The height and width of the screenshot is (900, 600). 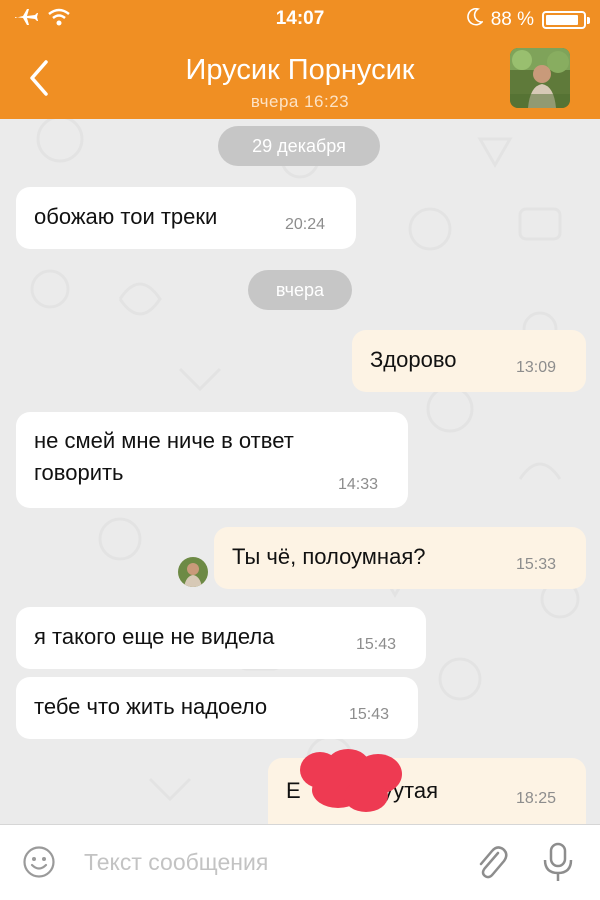 I want to click on paperclip-icon, so click(x=493, y=862).